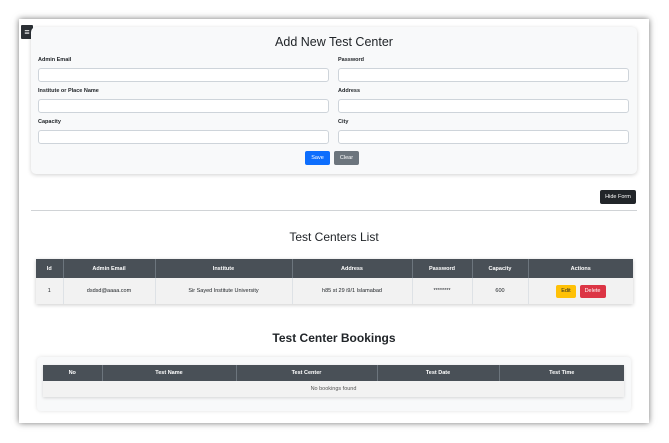  I want to click on cell-address: h85 st 29 i9/1 Islamabad, so click(352, 291).